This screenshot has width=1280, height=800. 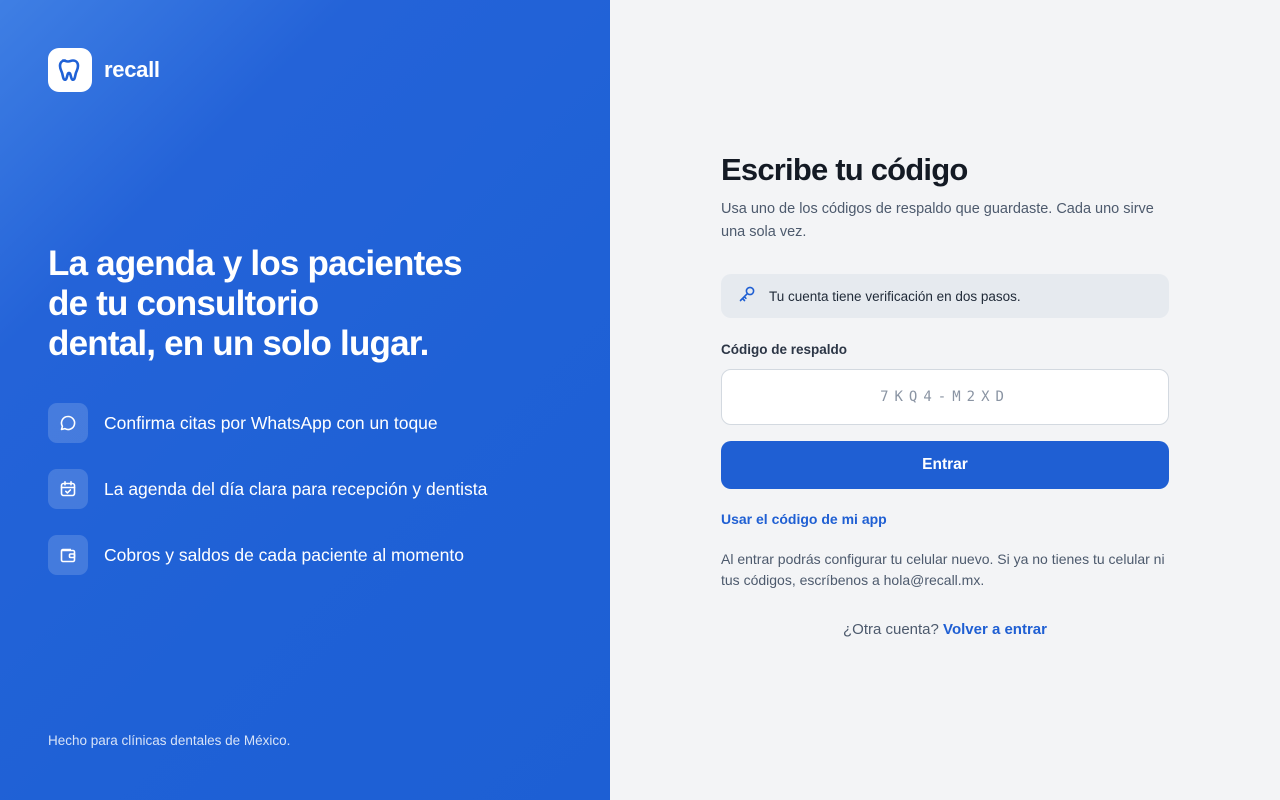 I want to click on brand-name: recall, so click(x=132, y=69).